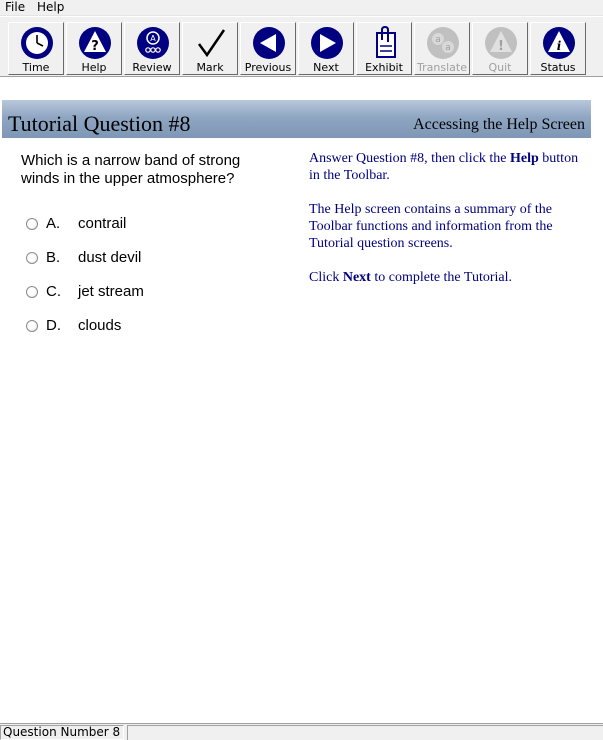  I want to click on option-letter: C., so click(53, 291).